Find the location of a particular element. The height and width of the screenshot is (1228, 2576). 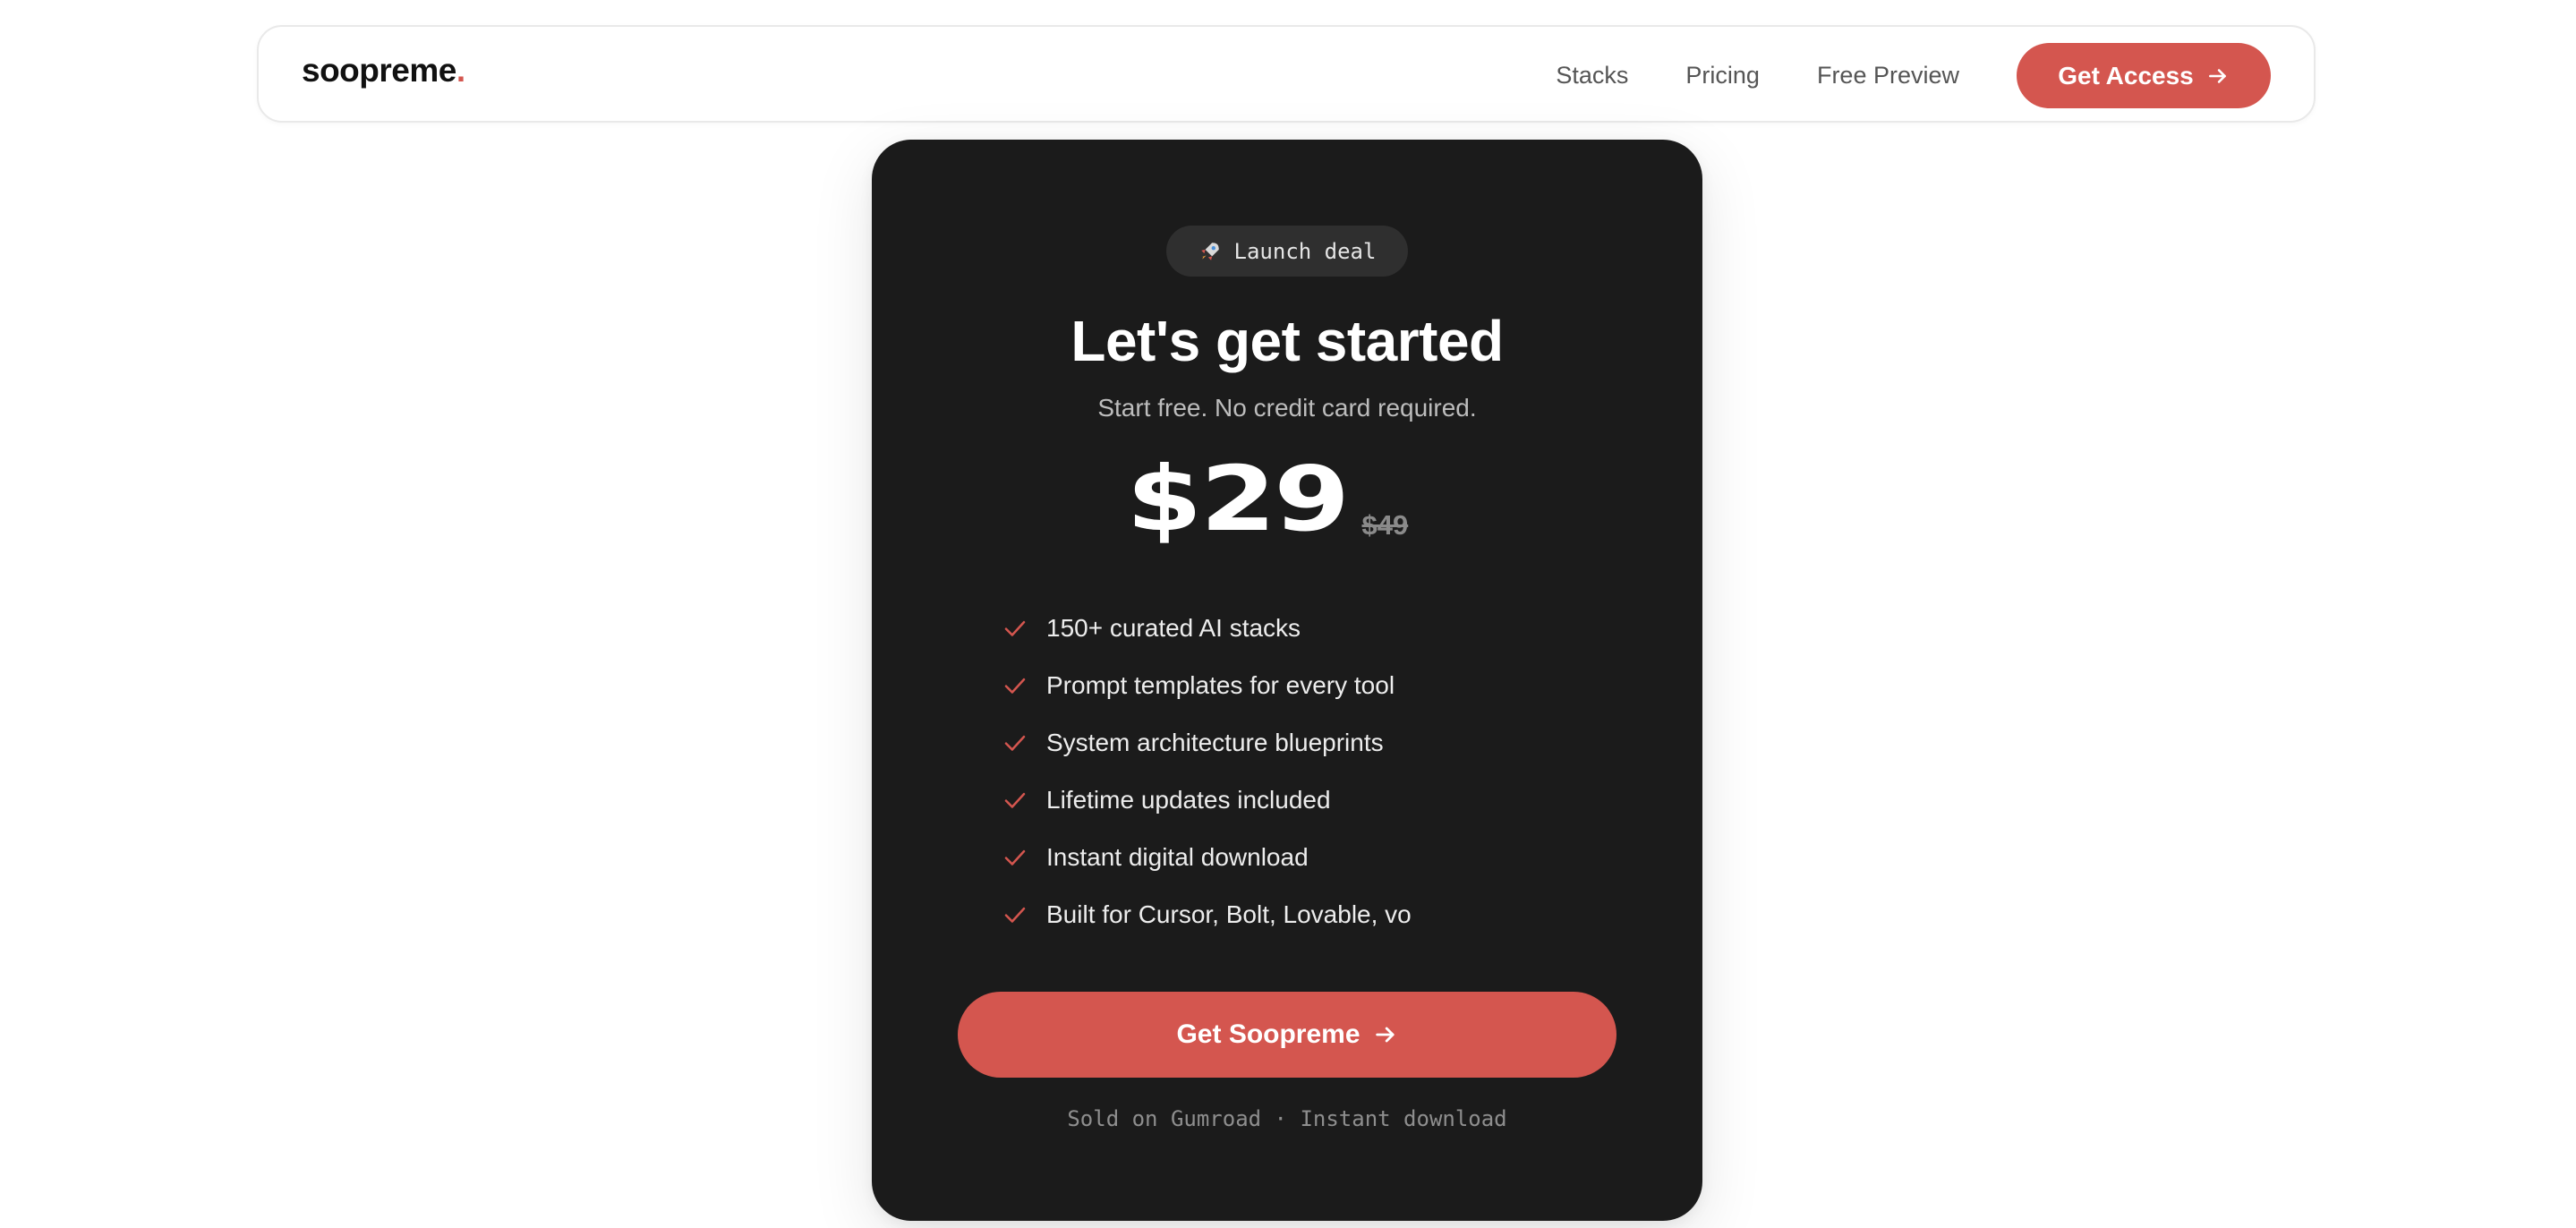

feature-text: Prompt templates for every tool is located at coordinates (1220, 685).